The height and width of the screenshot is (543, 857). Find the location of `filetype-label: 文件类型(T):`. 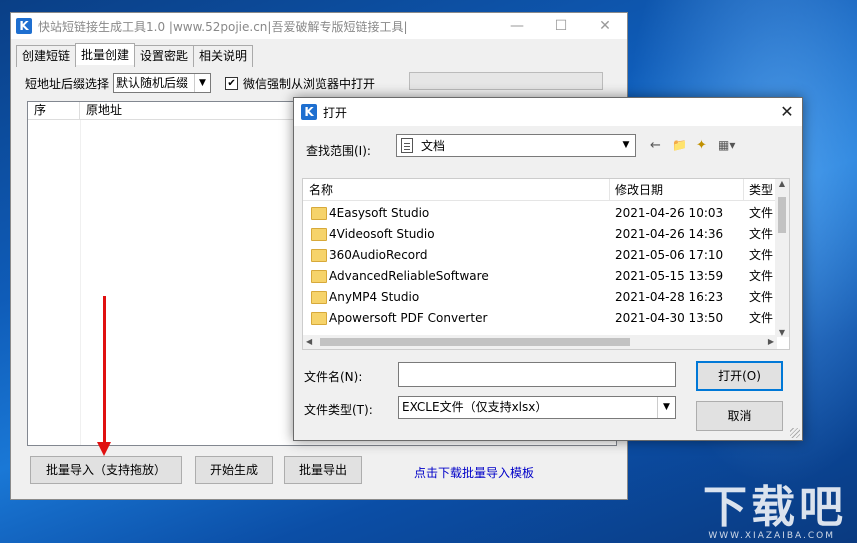

filetype-label: 文件类型(T): is located at coordinates (338, 410).